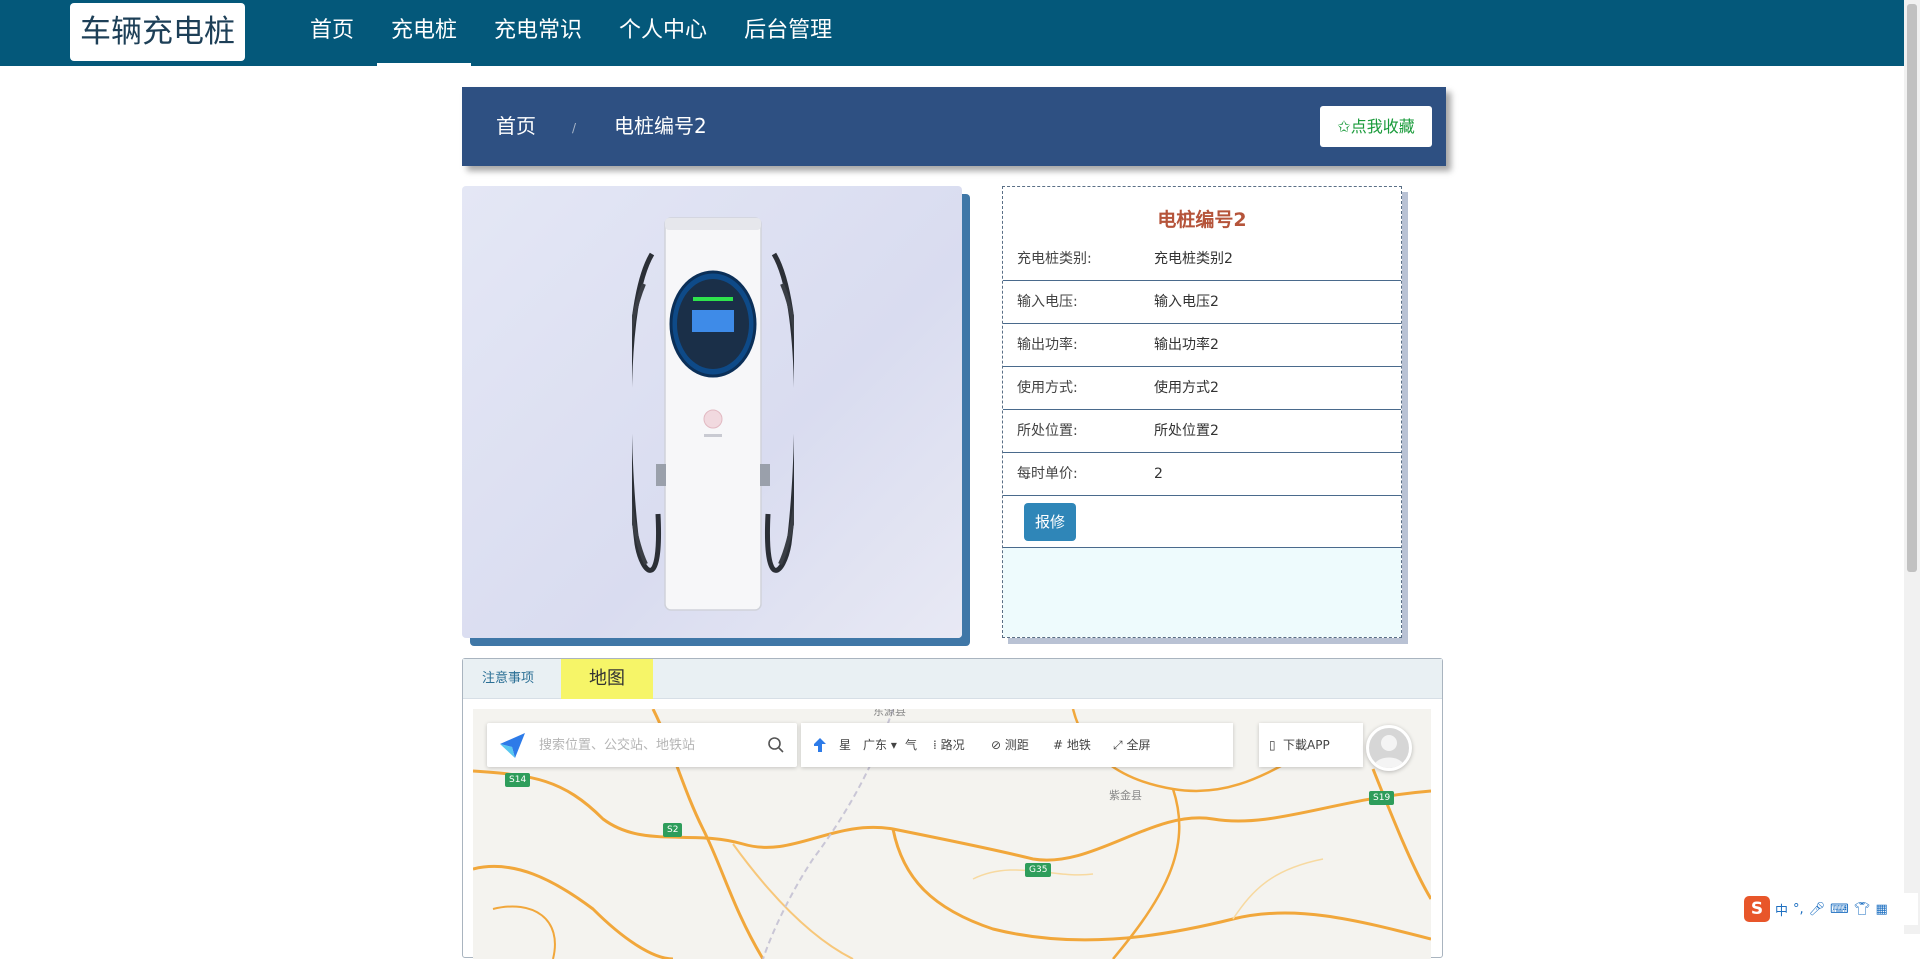 This screenshot has height=959, width=1920. I want to click on directions-icon, so click(820, 745).